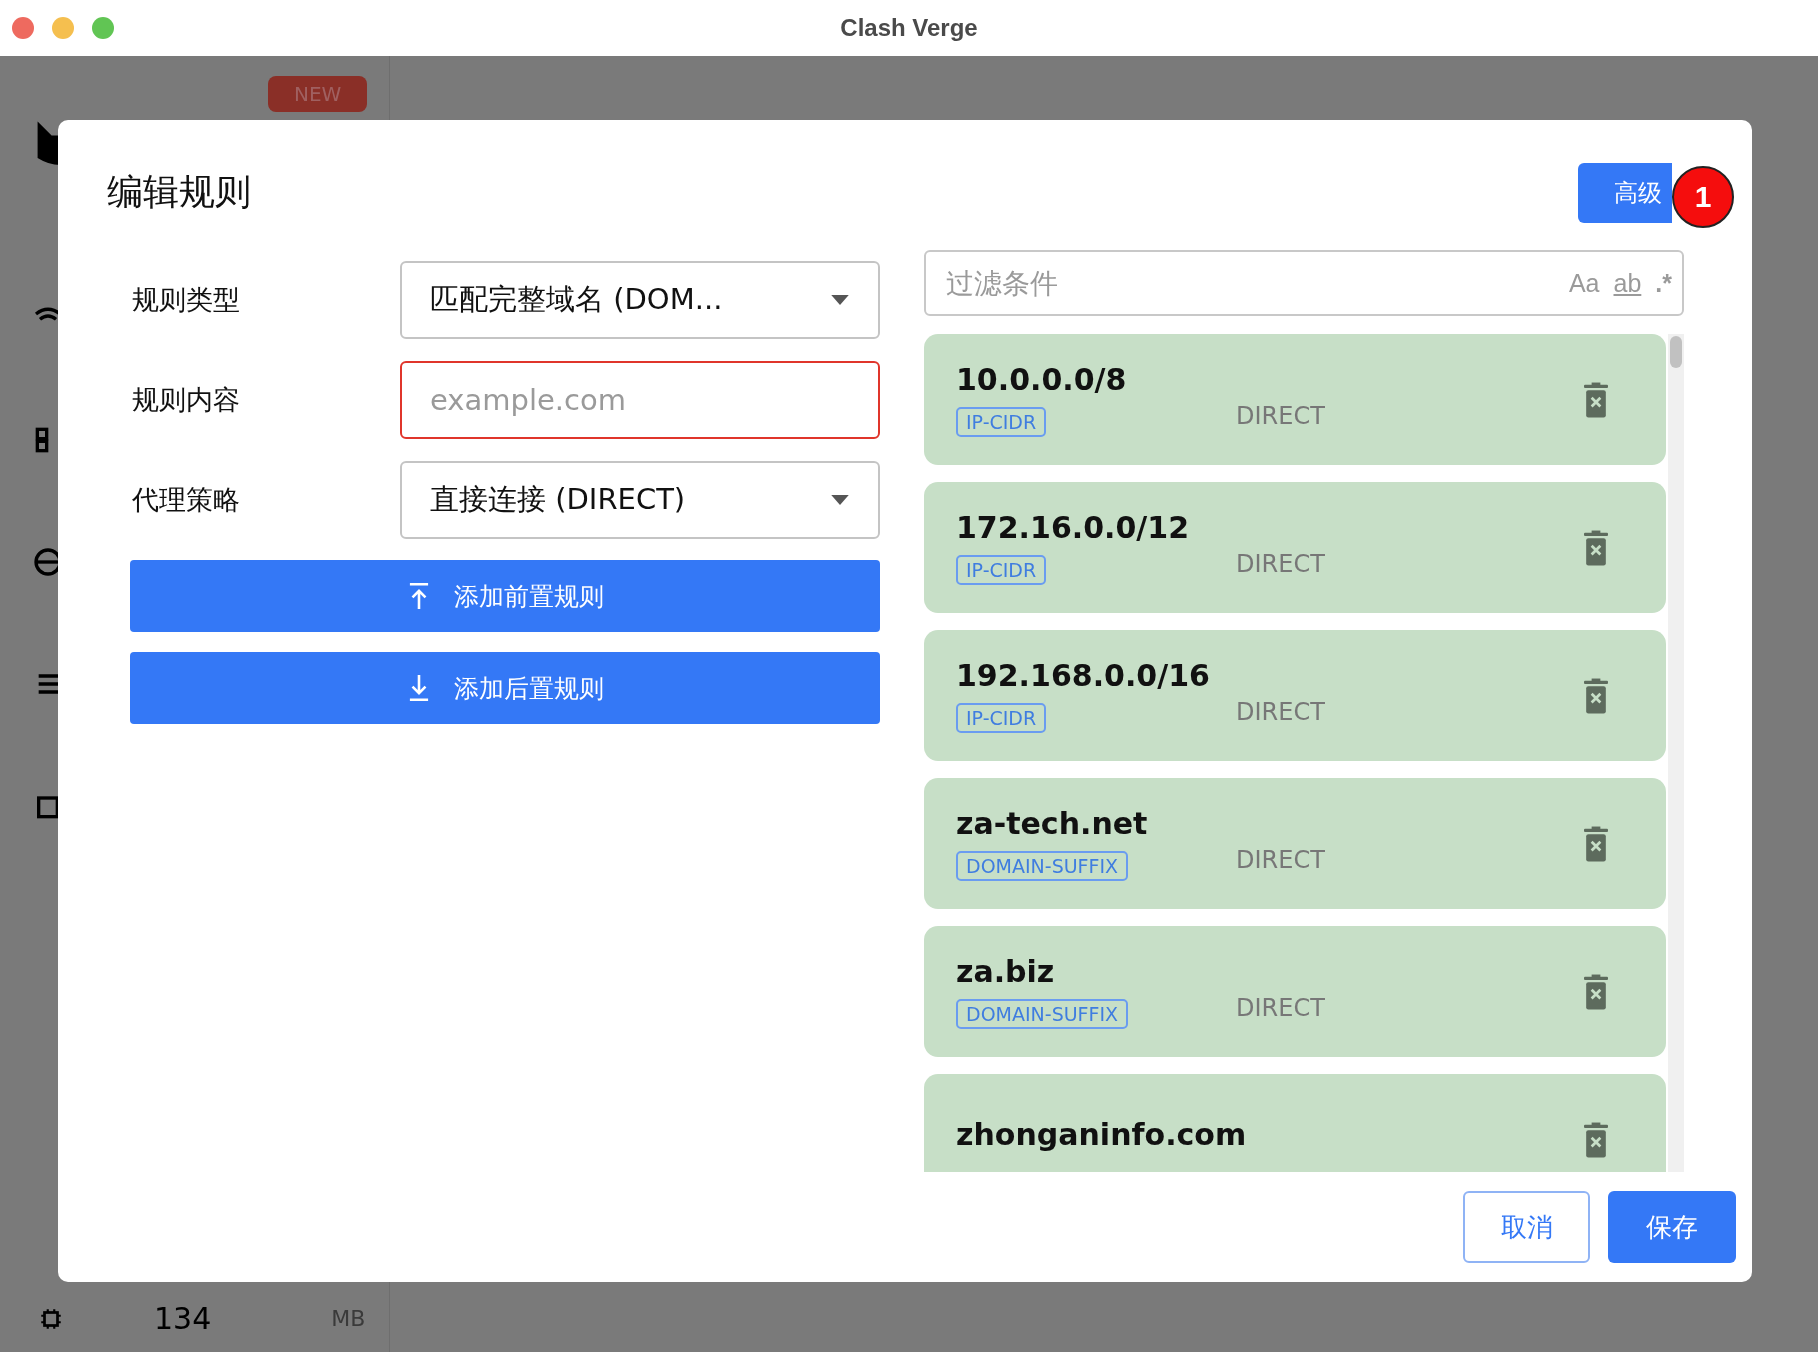 Image resolution: width=1818 pixels, height=1352 pixels. I want to click on rule-name: za-tech.net, so click(1052, 823).